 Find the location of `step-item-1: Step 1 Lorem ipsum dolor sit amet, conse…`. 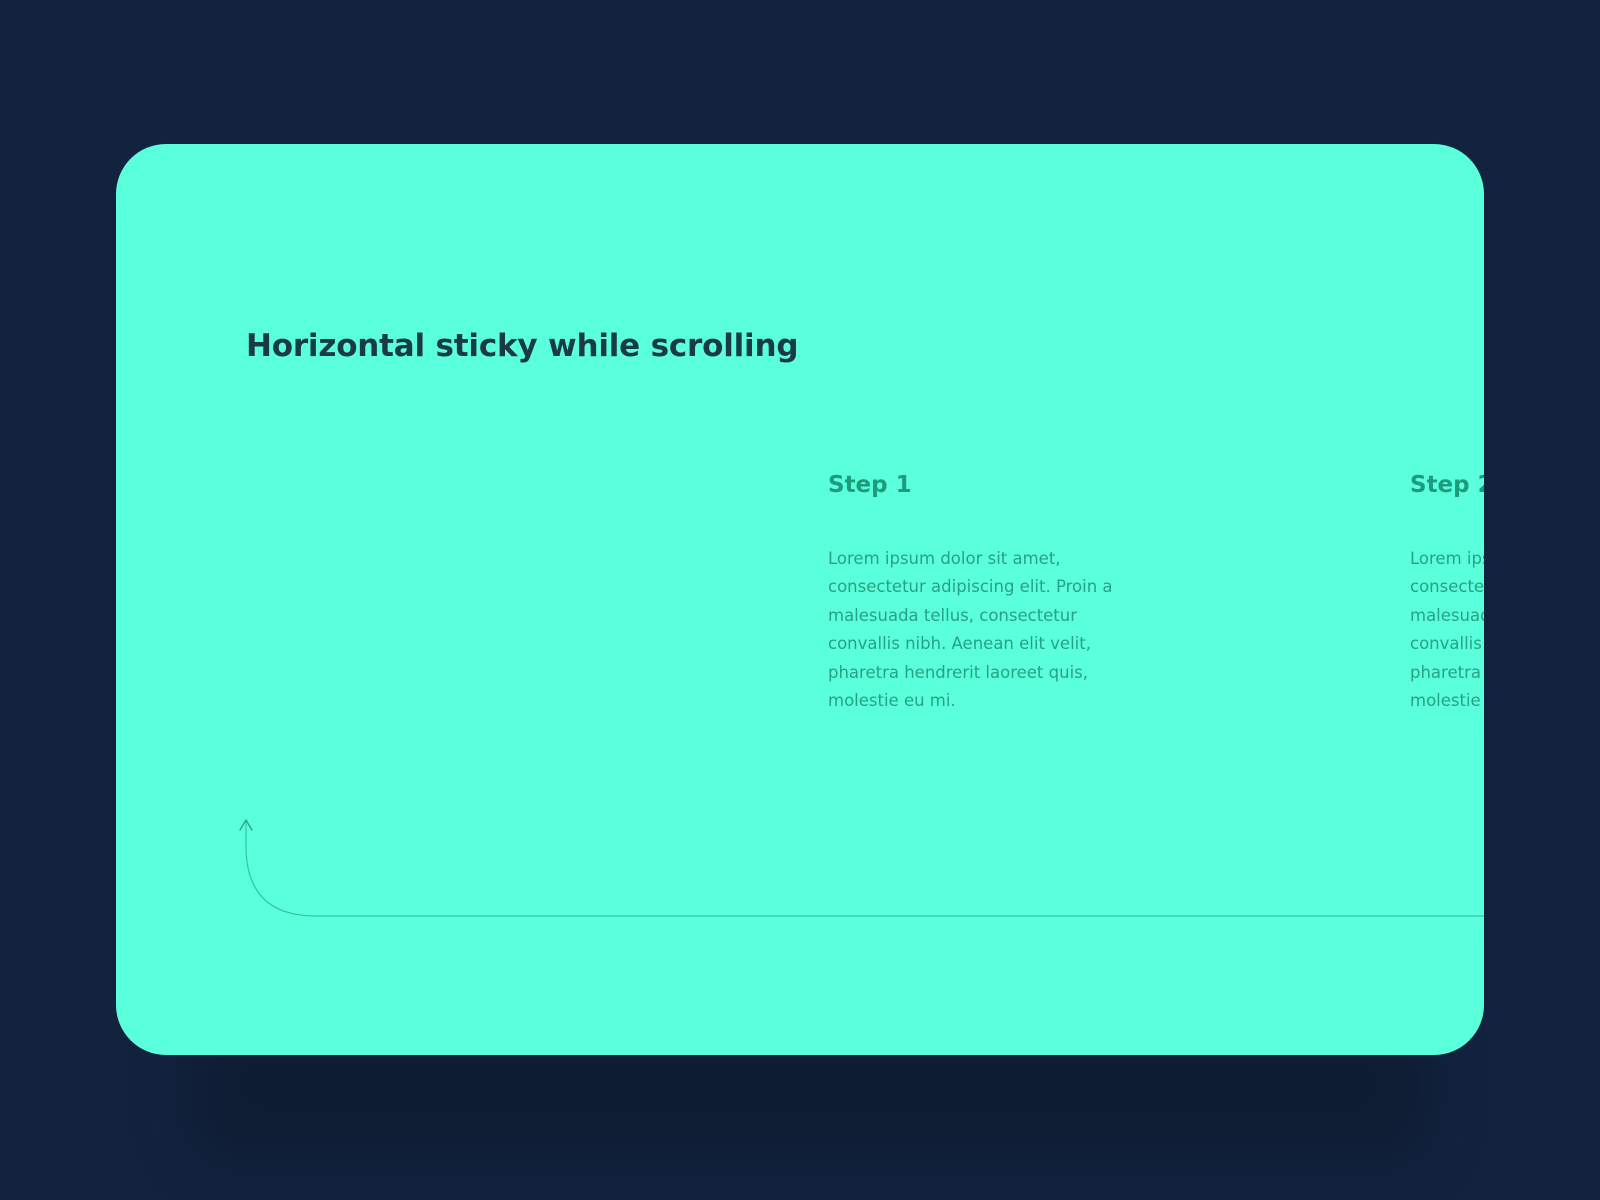

step-item-1: Step 1 Lorem ipsum dolor sit amet, conse… is located at coordinates (978, 593).